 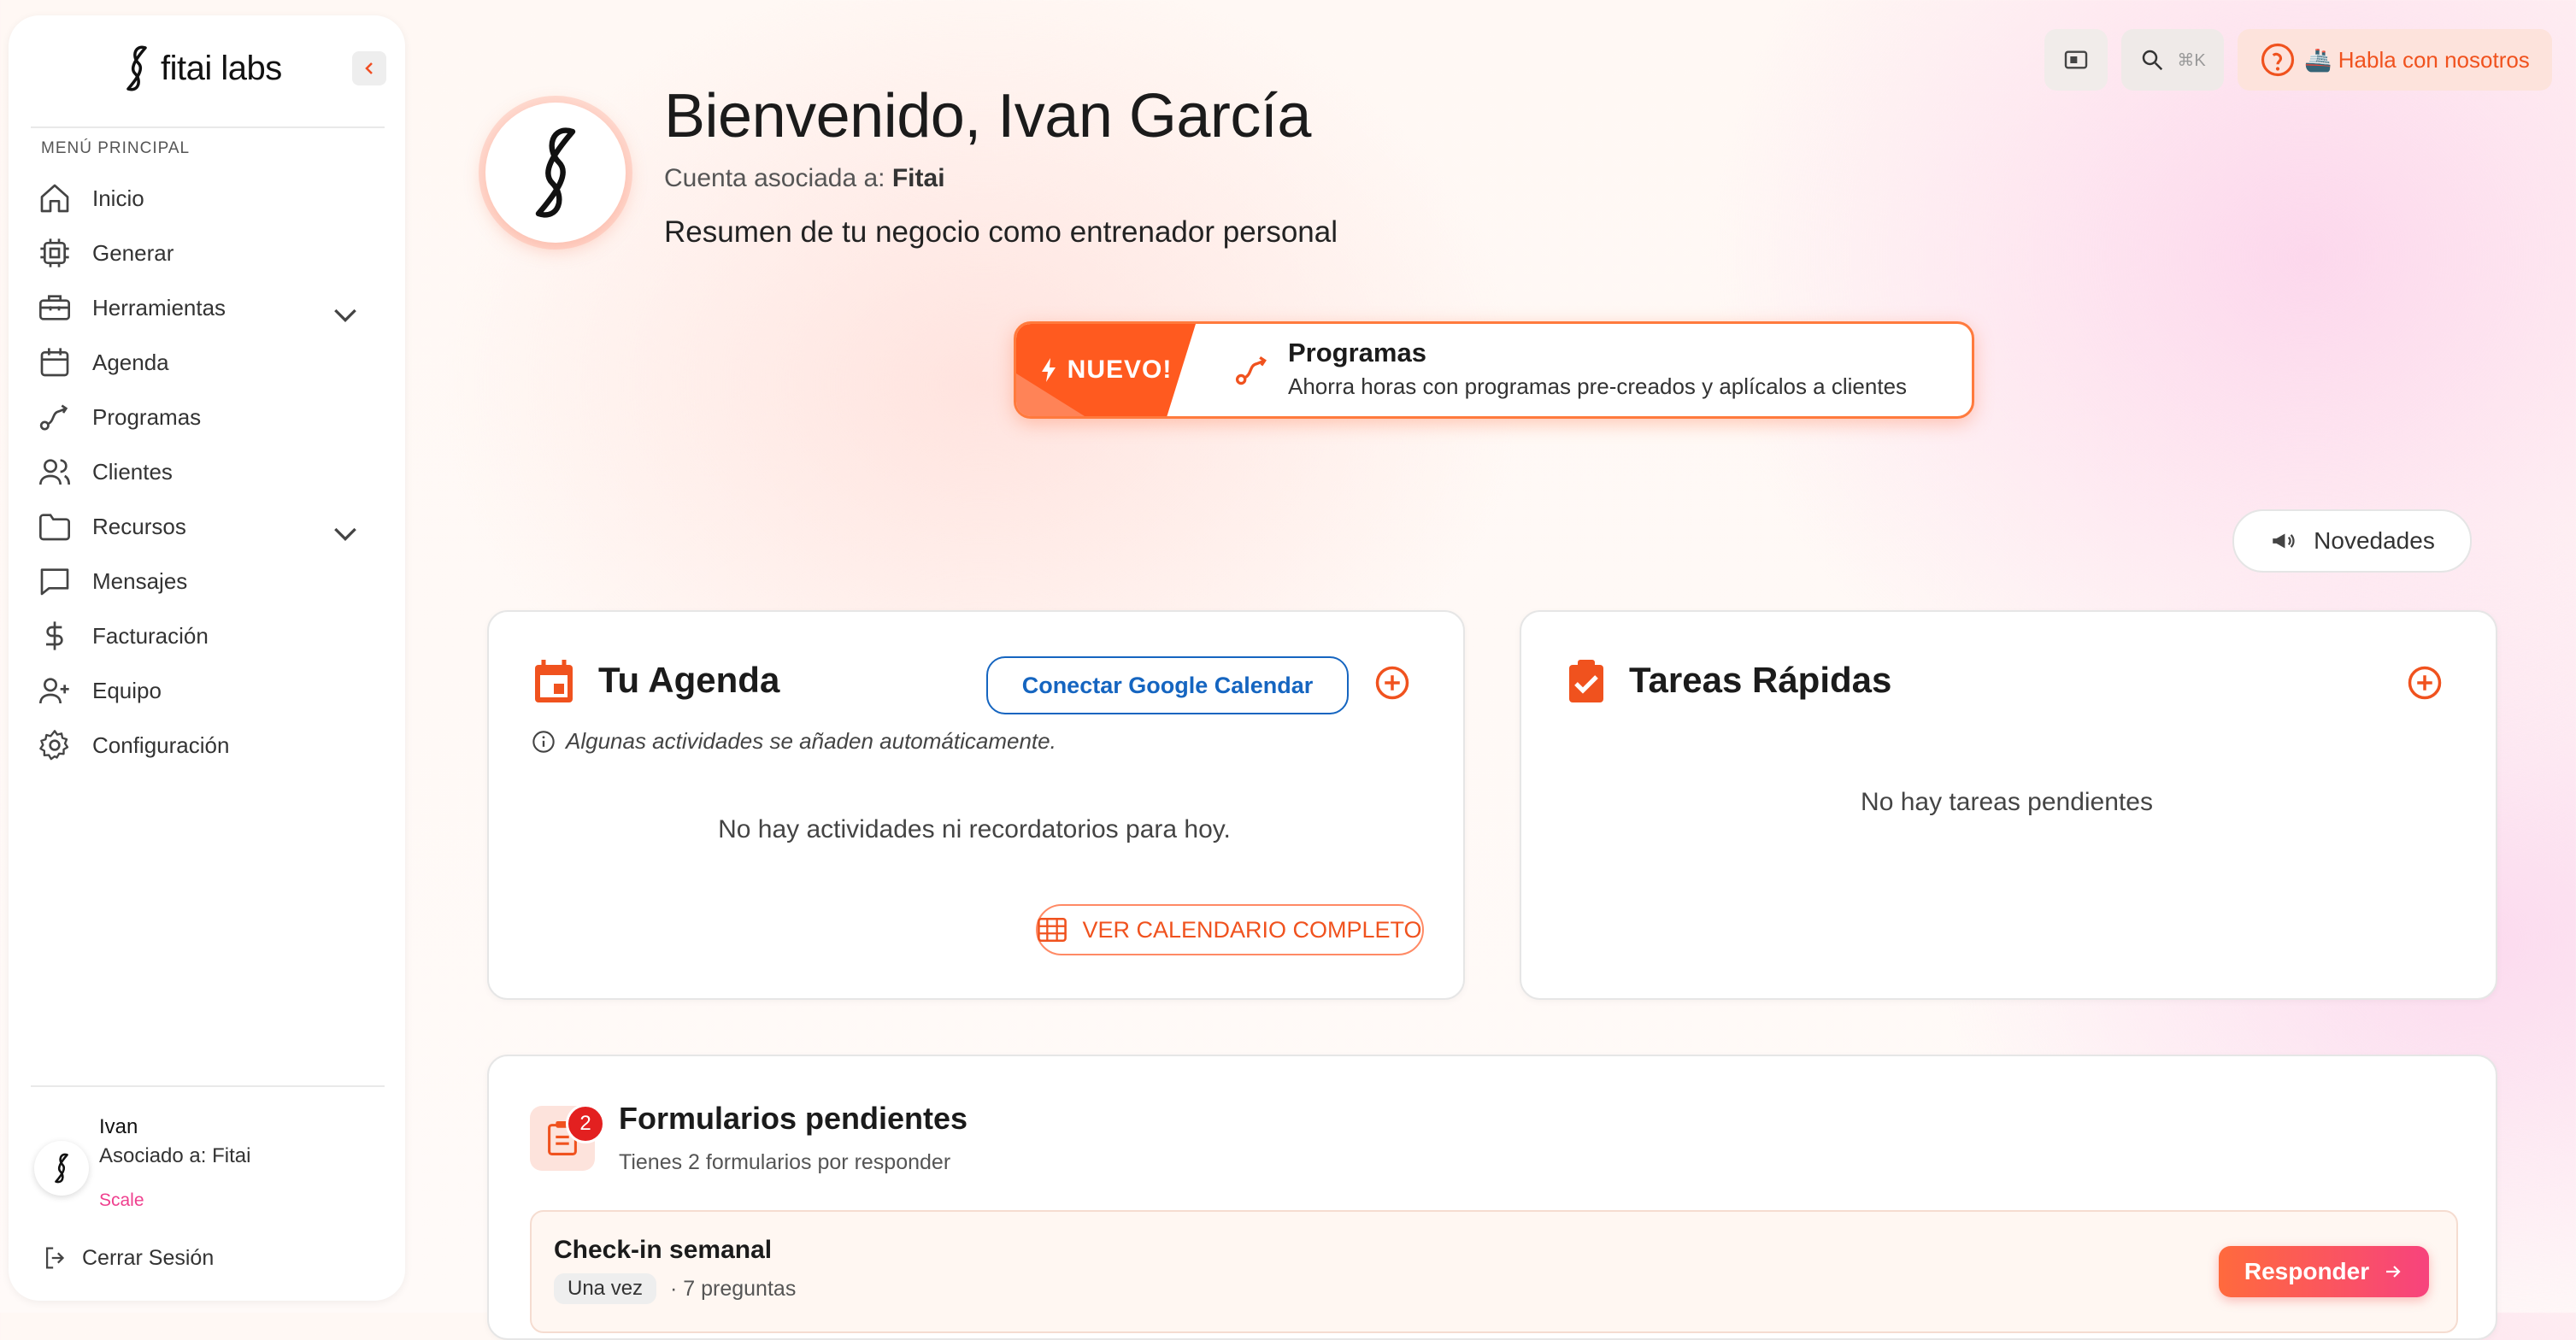 I want to click on sidebar-item-label: Inicio, so click(x=118, y=198).